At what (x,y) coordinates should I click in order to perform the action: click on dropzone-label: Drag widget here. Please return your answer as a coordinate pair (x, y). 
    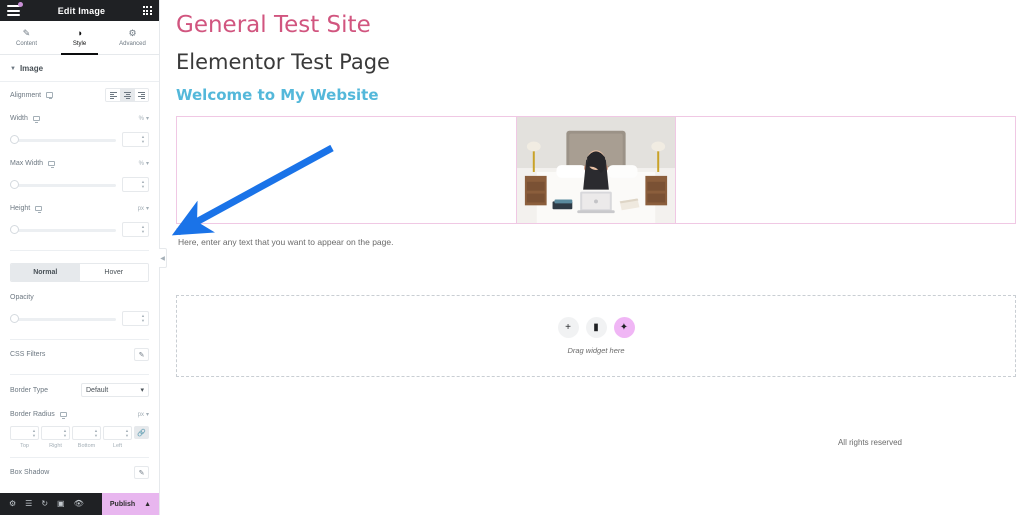
    Looking at the image, I should click on (596, 350).